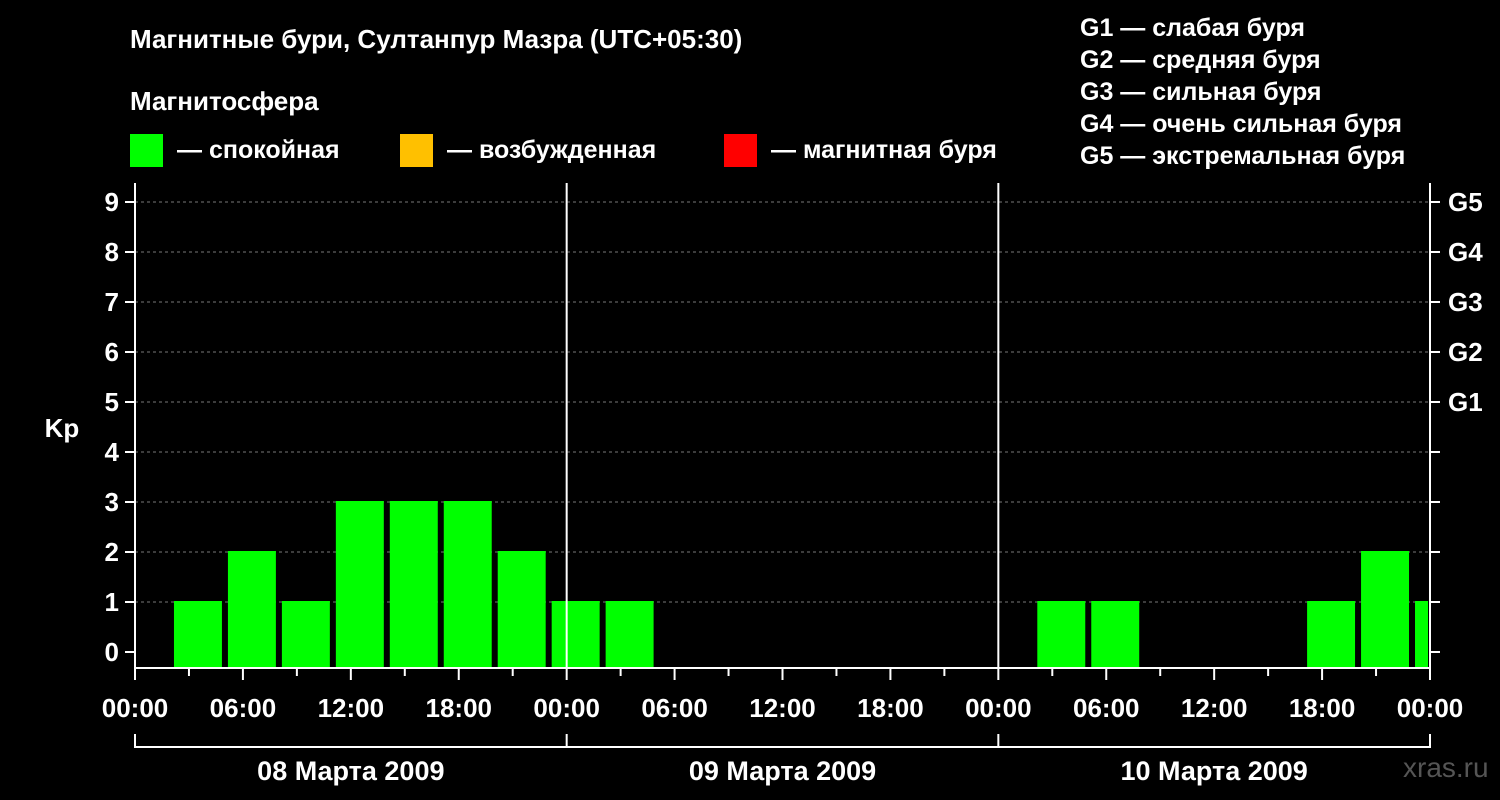 The height and width of the screenshot is (800, 1500). Describe the element at coordinates (1214, 771) in the screenshot. I see `day-label: 10 Марта 2009` at that location.